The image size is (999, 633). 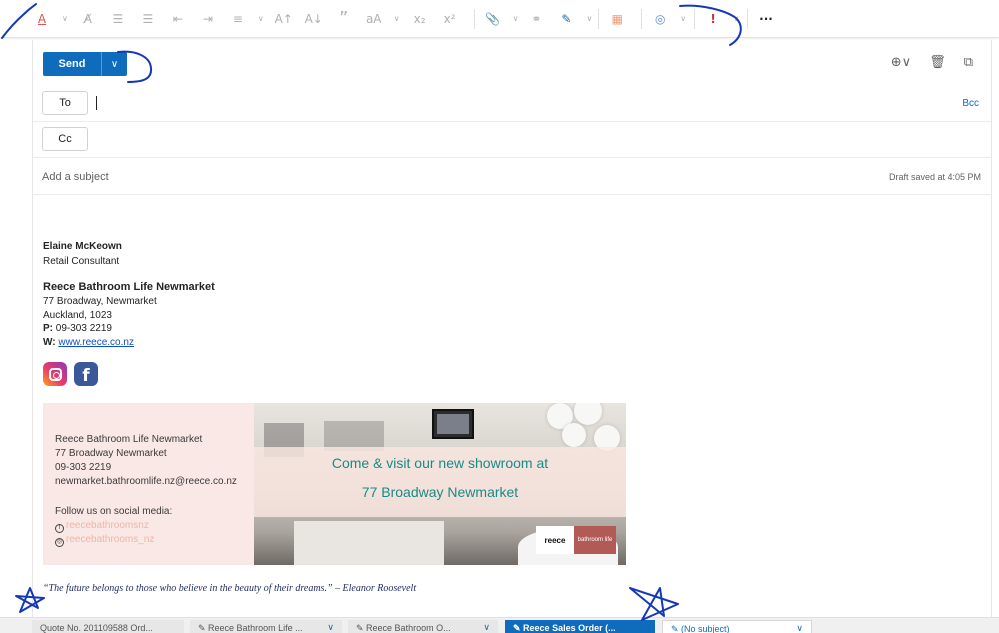 I want to click on signature-address-line1: 77 Broadway, Newmarket, so click(x=100, y=301).